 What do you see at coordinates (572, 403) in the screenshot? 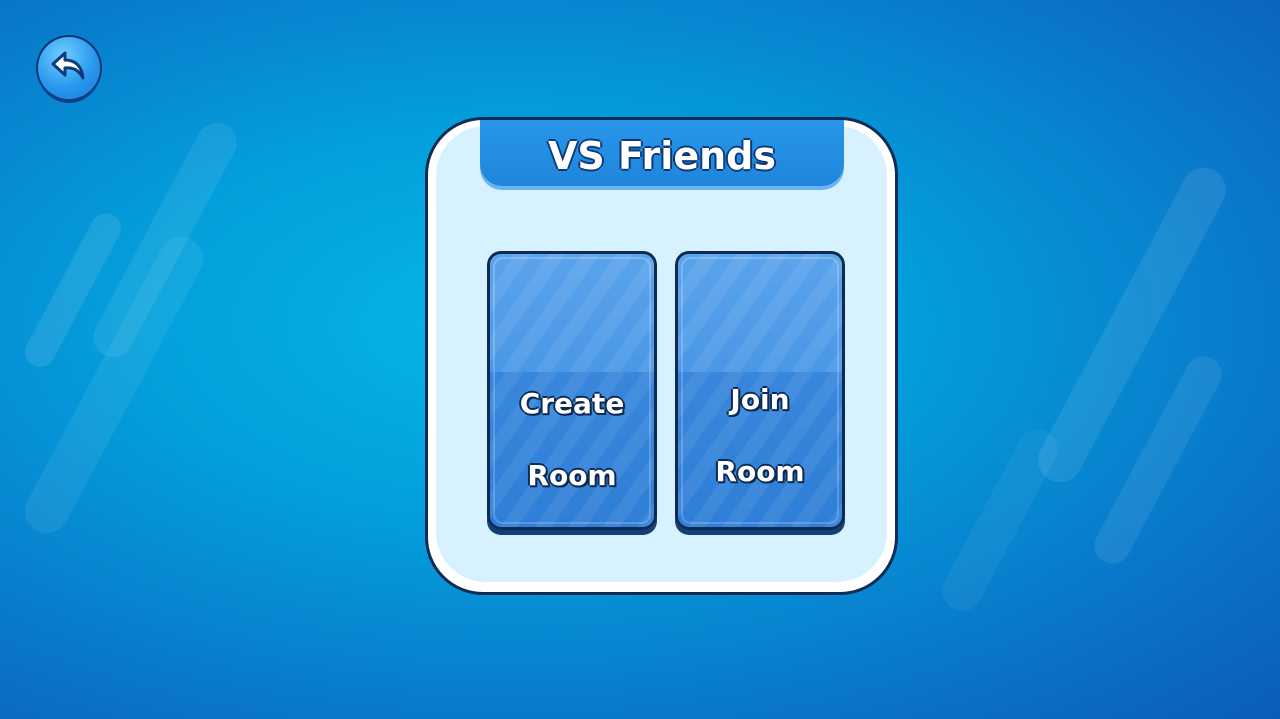
I see `create-room-label-line1: Create` at bounding box center [572, 403].